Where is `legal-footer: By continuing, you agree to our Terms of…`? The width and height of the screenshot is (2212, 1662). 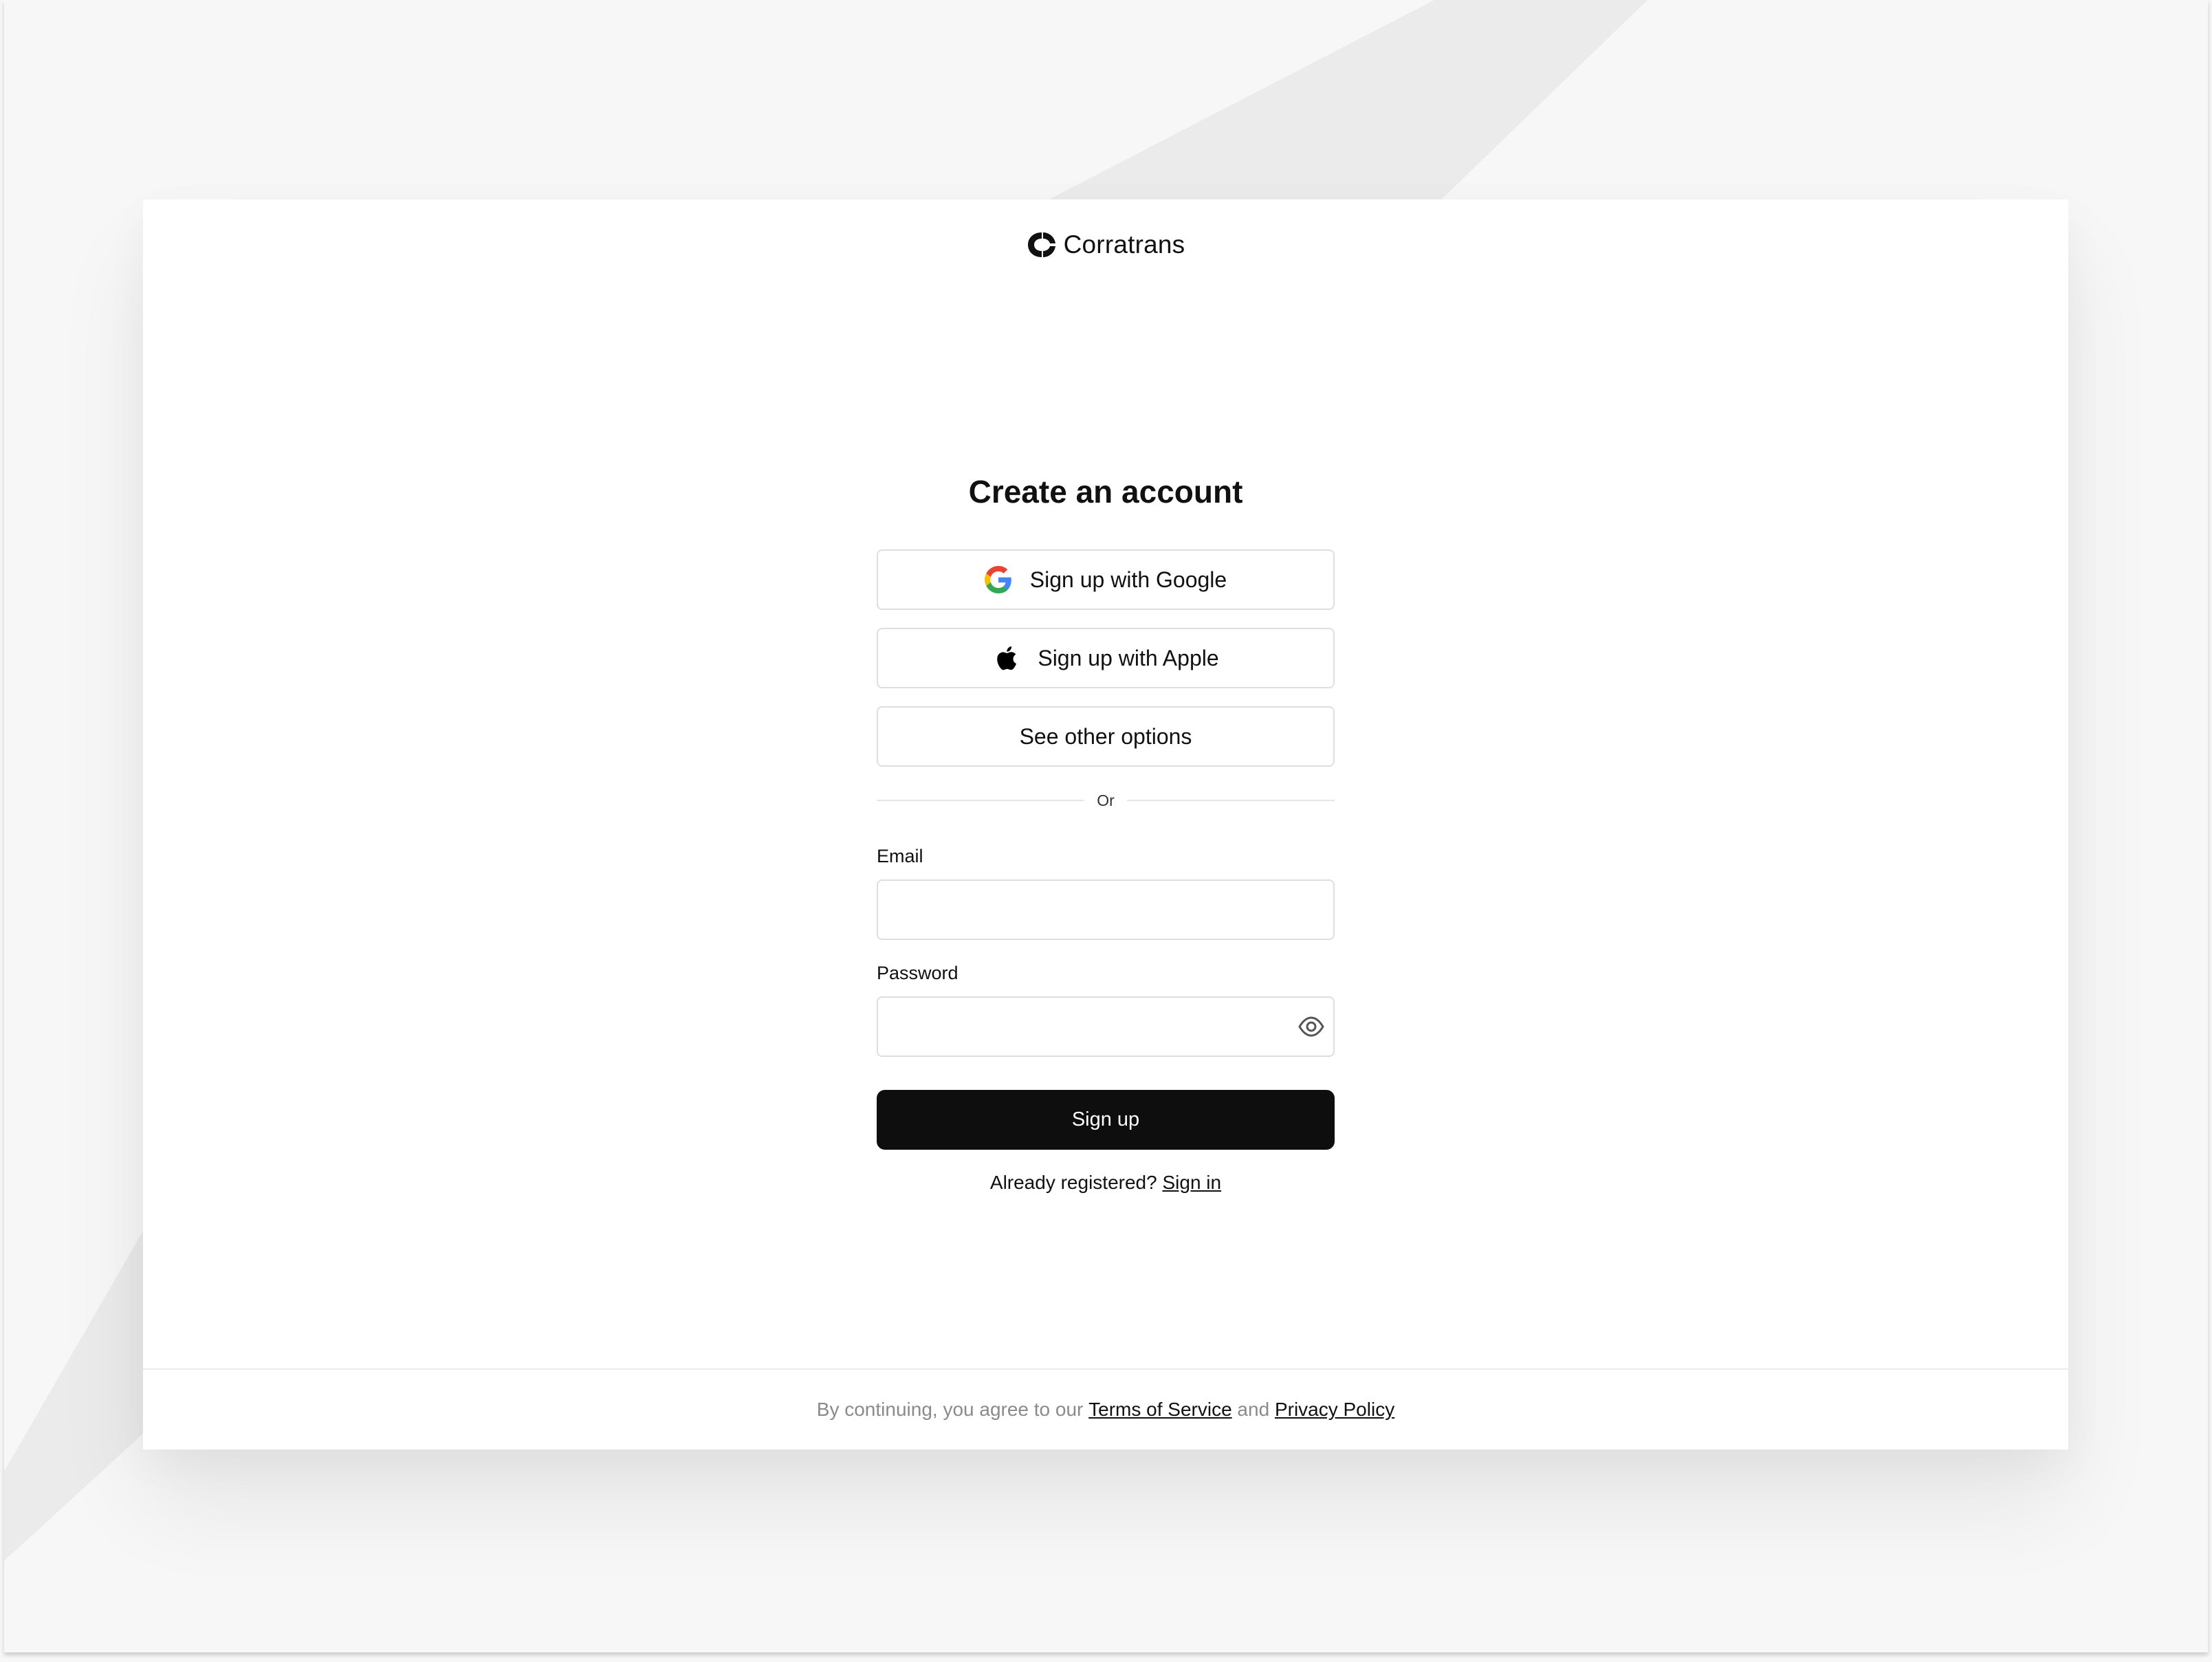
legal-footer: By continuing, you agree to our Terms of… is located at coordinates (1105, 1409).